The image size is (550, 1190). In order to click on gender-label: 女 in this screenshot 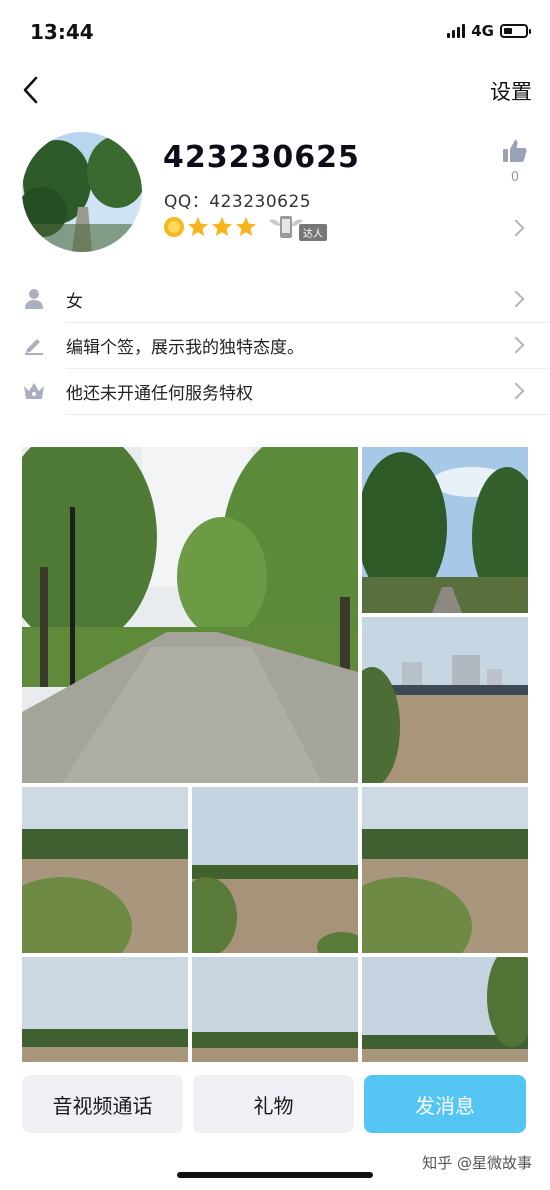, I will do `click(74, 301)`.